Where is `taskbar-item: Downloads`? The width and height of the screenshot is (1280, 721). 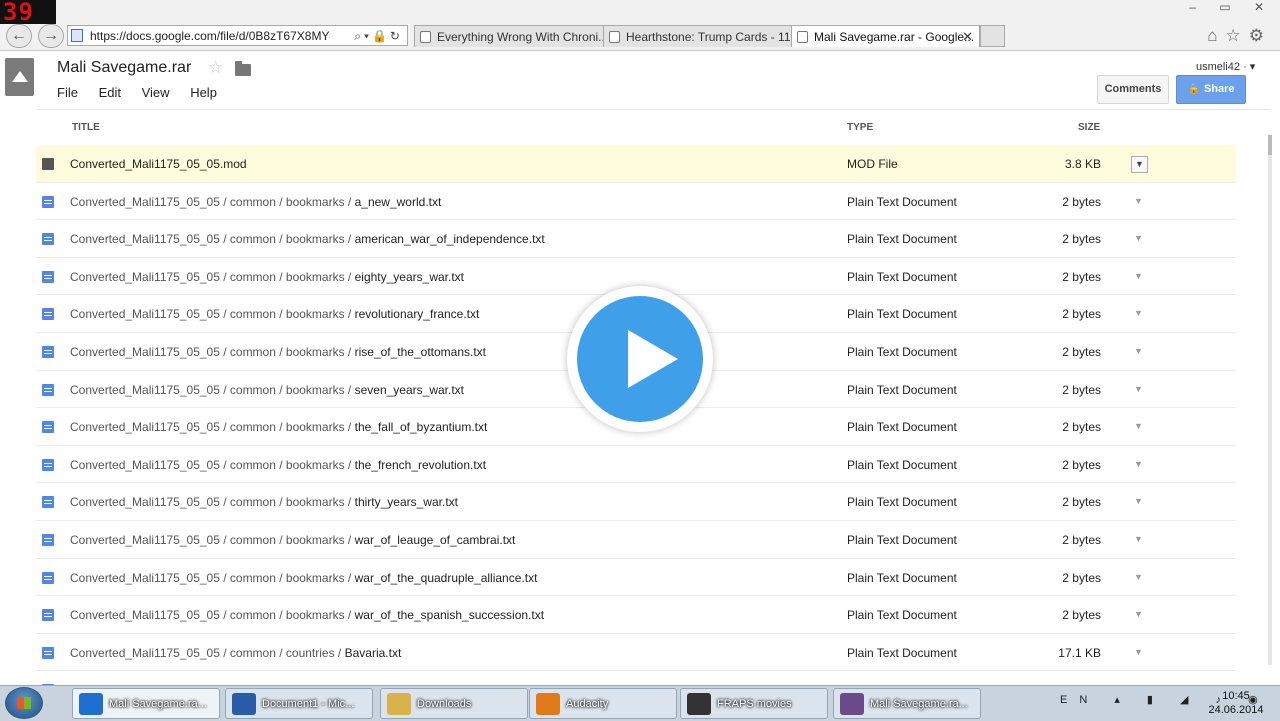 taskbar-item: Downloads is located at coordinates (454, 703).